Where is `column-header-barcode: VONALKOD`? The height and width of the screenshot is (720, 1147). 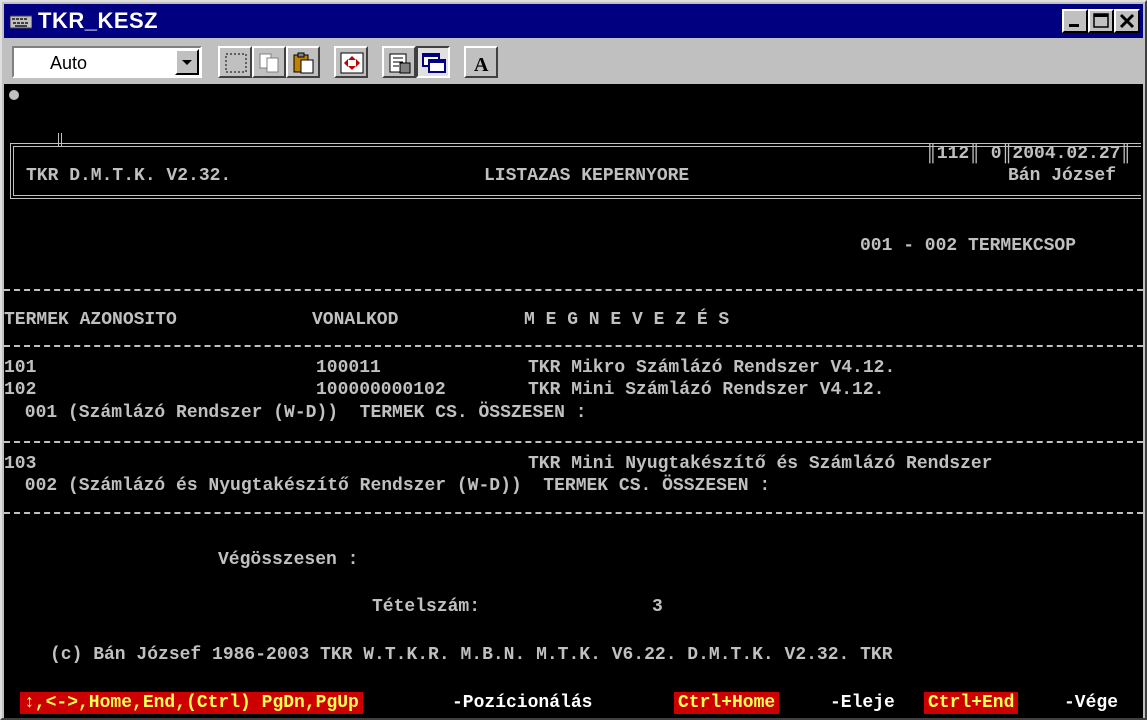 column-header-barcode: VONALKOD is located at coordinates (355, 320).